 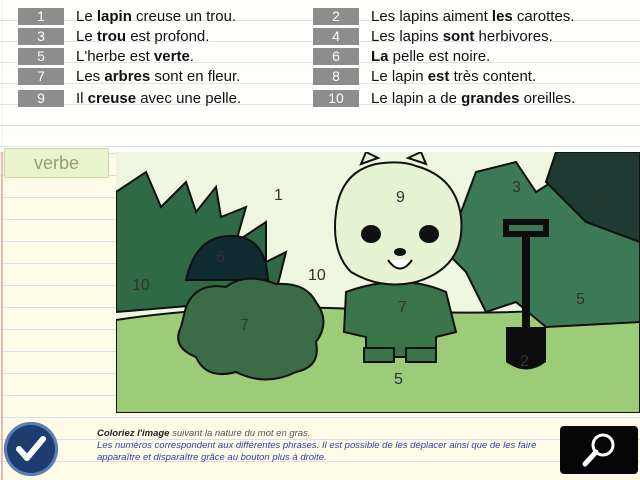 What do you see at coordinates (41, 98) in the screenshot?
I see `sentence-number: 9` at bounding box center [41, 98].